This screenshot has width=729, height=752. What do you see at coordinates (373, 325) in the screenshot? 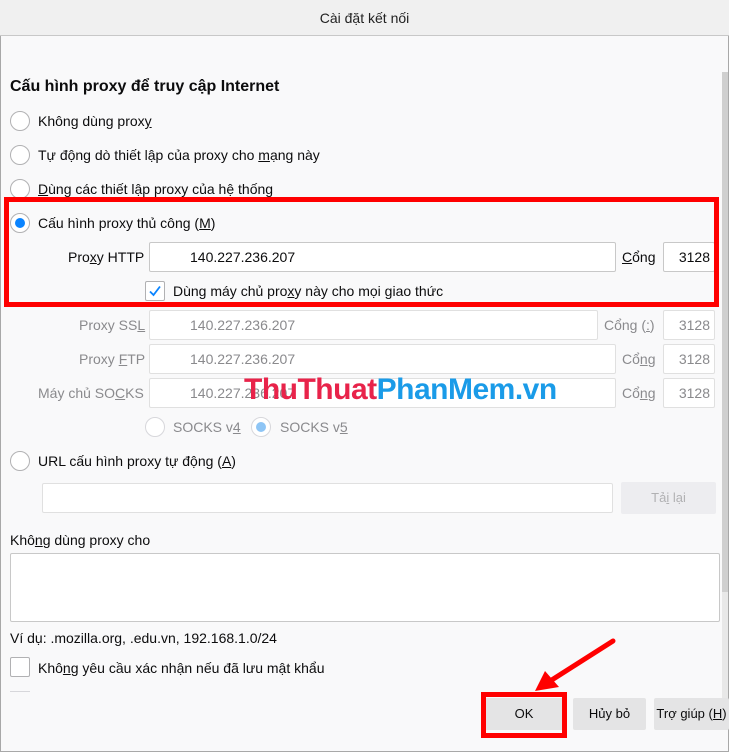
I see `ssl-proxy-input: 140.227.236.207` at bounding box center [373, 325].